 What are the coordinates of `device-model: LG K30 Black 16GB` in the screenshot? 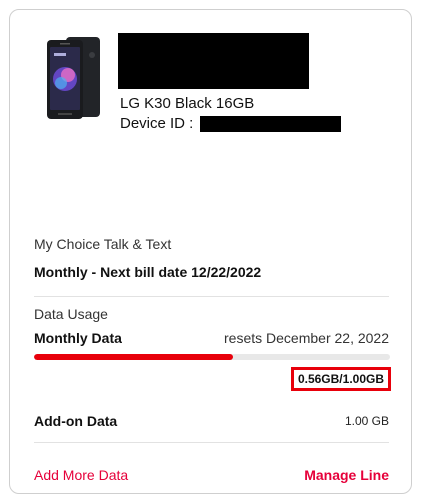 It's located at (187, 103).